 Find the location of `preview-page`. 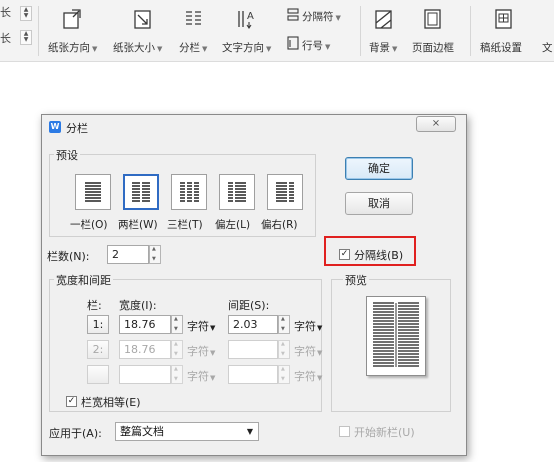

preview-page is located at coordinates (396, 336).